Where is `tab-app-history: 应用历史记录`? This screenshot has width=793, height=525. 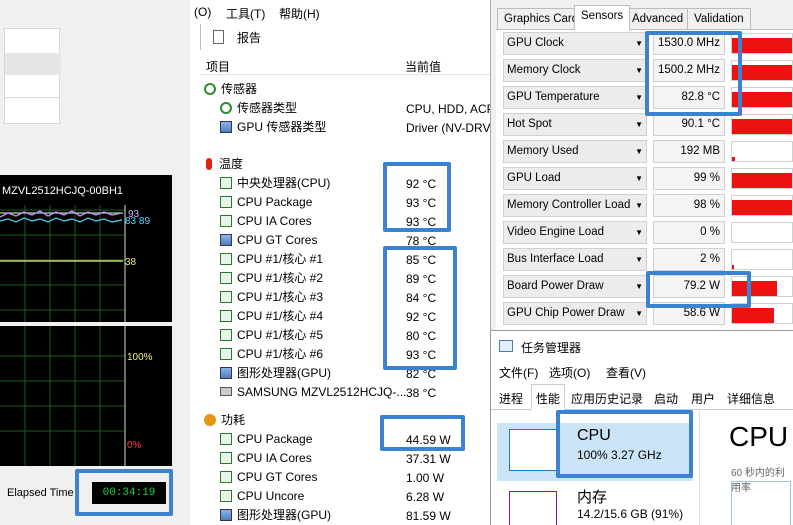 tab-app-history: 应用历史记录 is located at coordinates (607, 398).